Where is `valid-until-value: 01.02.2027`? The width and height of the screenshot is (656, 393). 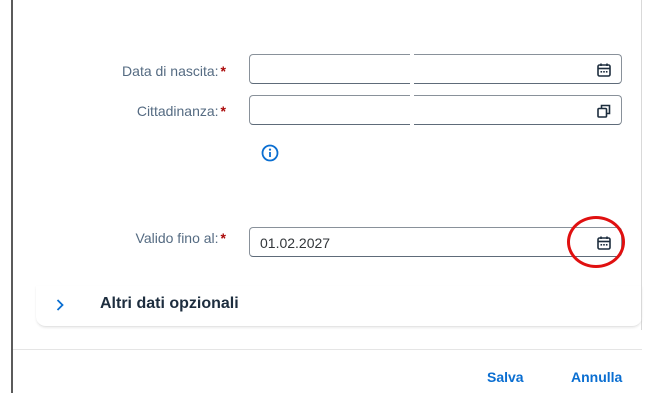
valid-until-value: 01.02.2027 is located at coordinates (295, 243).